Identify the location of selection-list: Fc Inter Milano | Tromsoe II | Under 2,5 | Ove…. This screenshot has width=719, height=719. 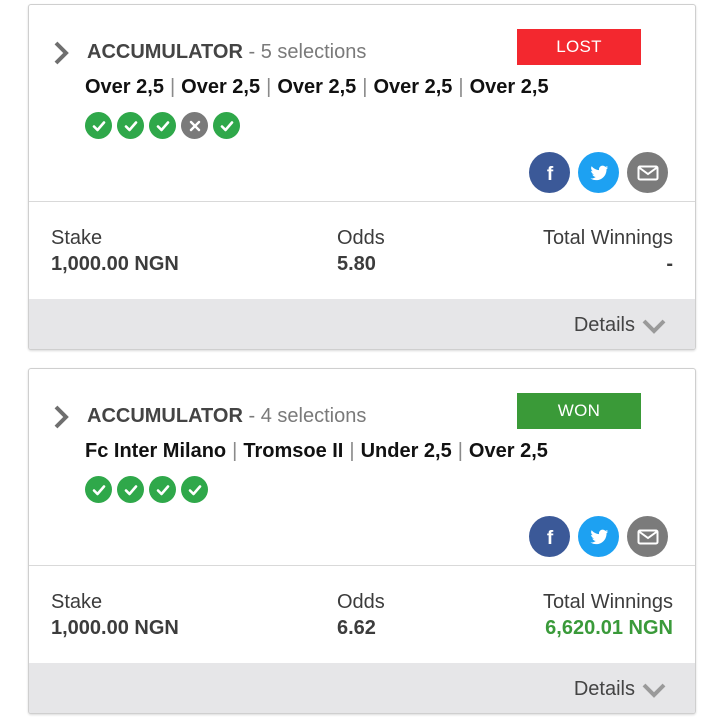
(316, 451).